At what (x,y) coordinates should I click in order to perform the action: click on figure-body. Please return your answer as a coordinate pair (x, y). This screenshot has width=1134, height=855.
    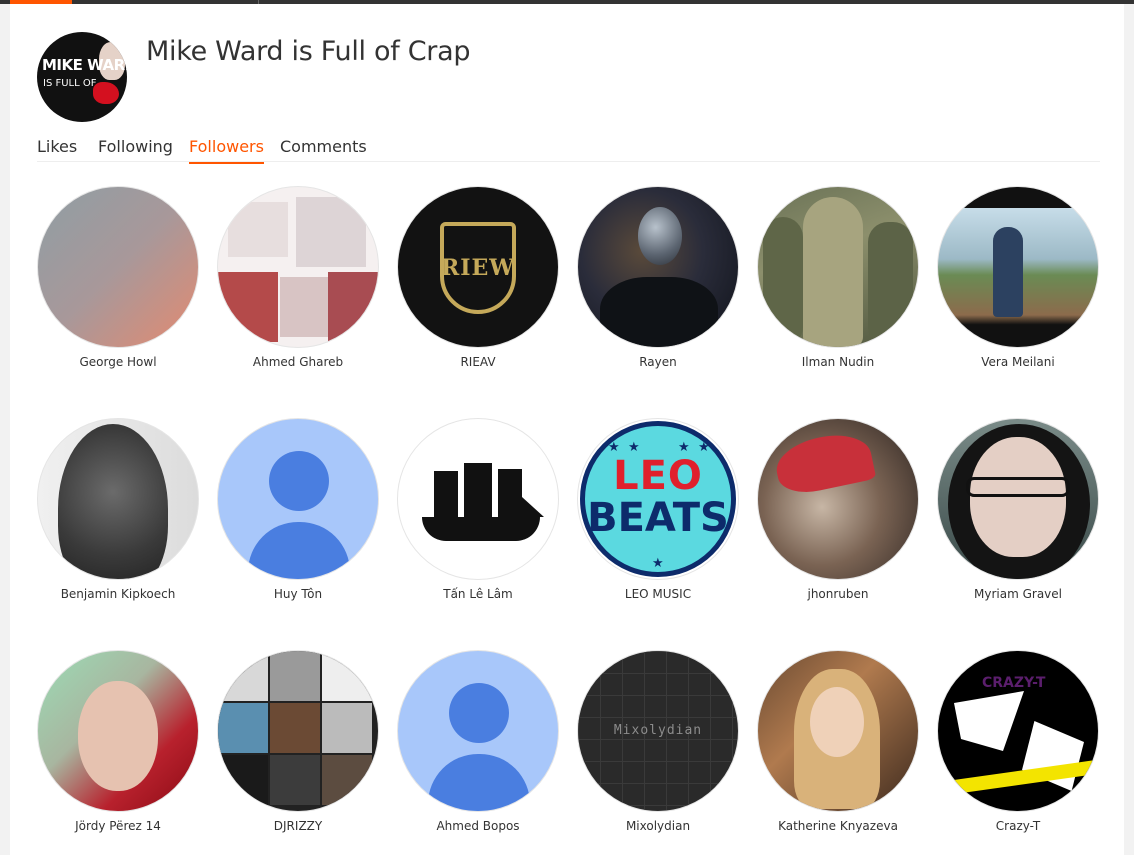
    Looking at the image, I should click on (659, 312).